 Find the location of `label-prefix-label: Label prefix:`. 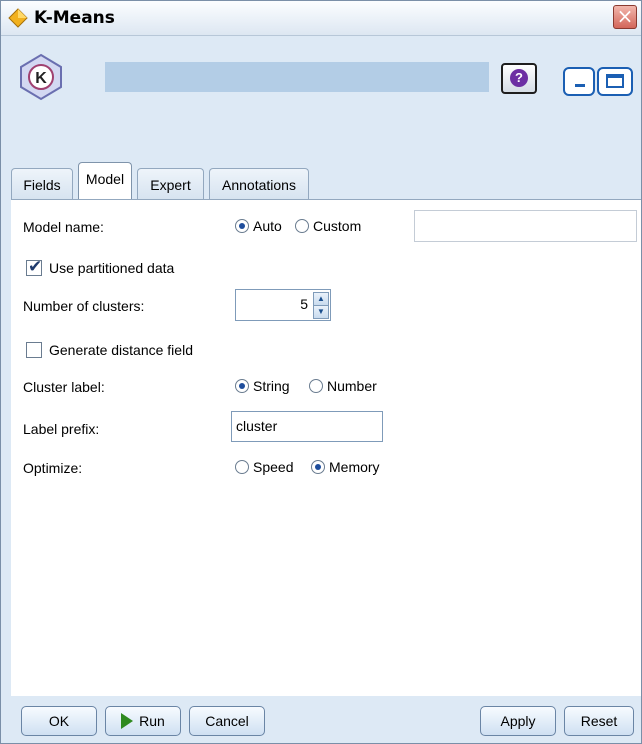

label-prefix-label: Label prefix: is located at coordinates (61, 429).